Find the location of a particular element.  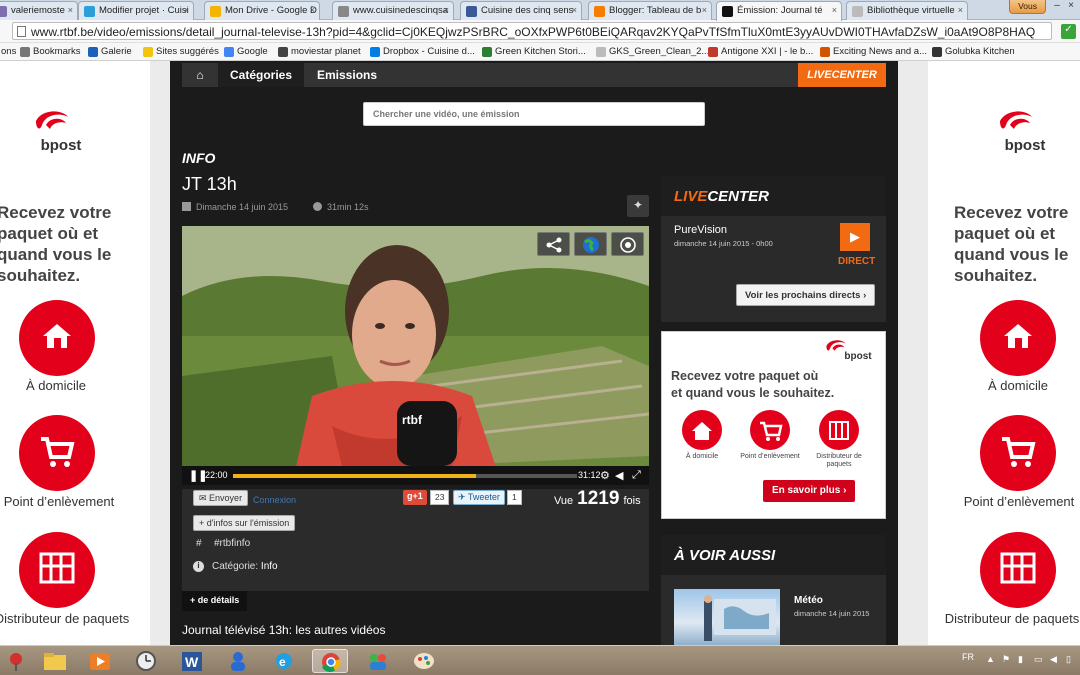

fullscreen-icon: ⤢ is located at coordinates (636, 475).